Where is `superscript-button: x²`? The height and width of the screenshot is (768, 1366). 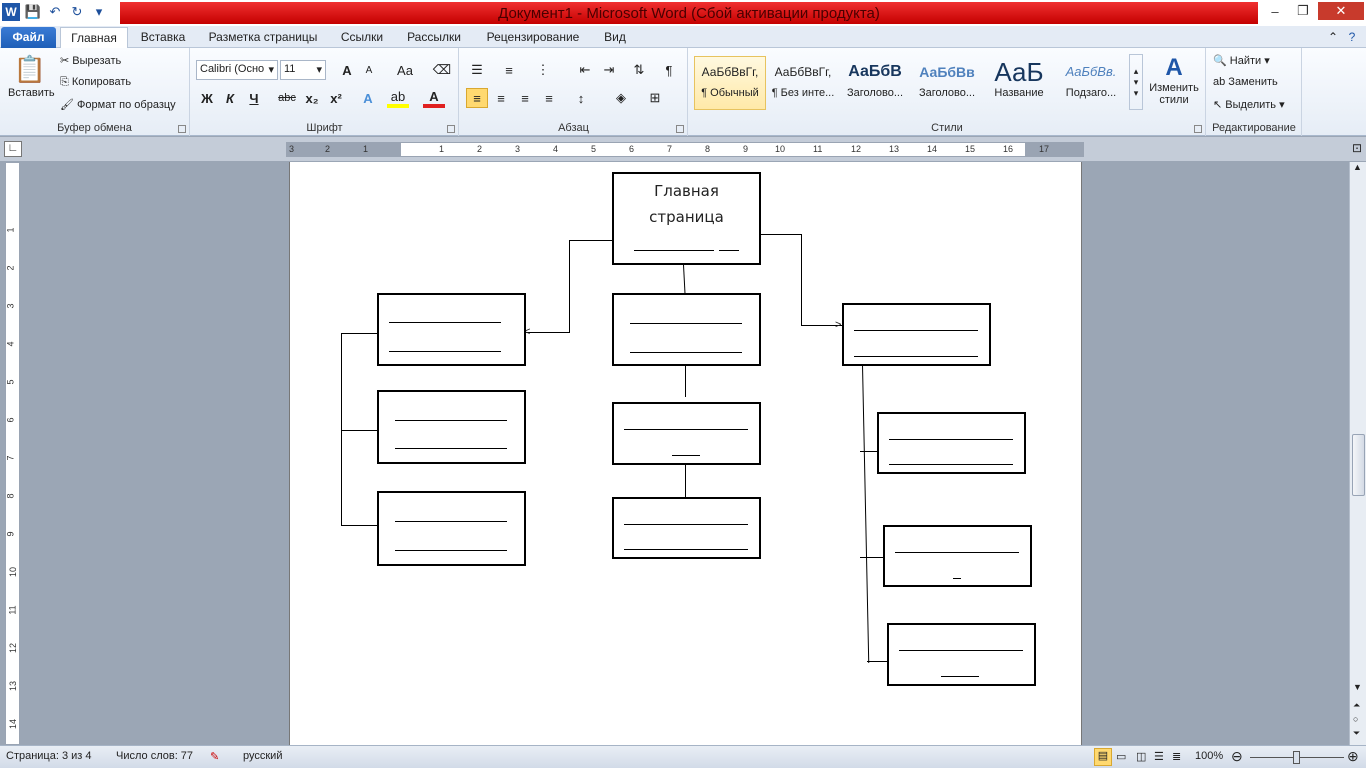 superscript-button: x² is located at coordinates (336, 98).